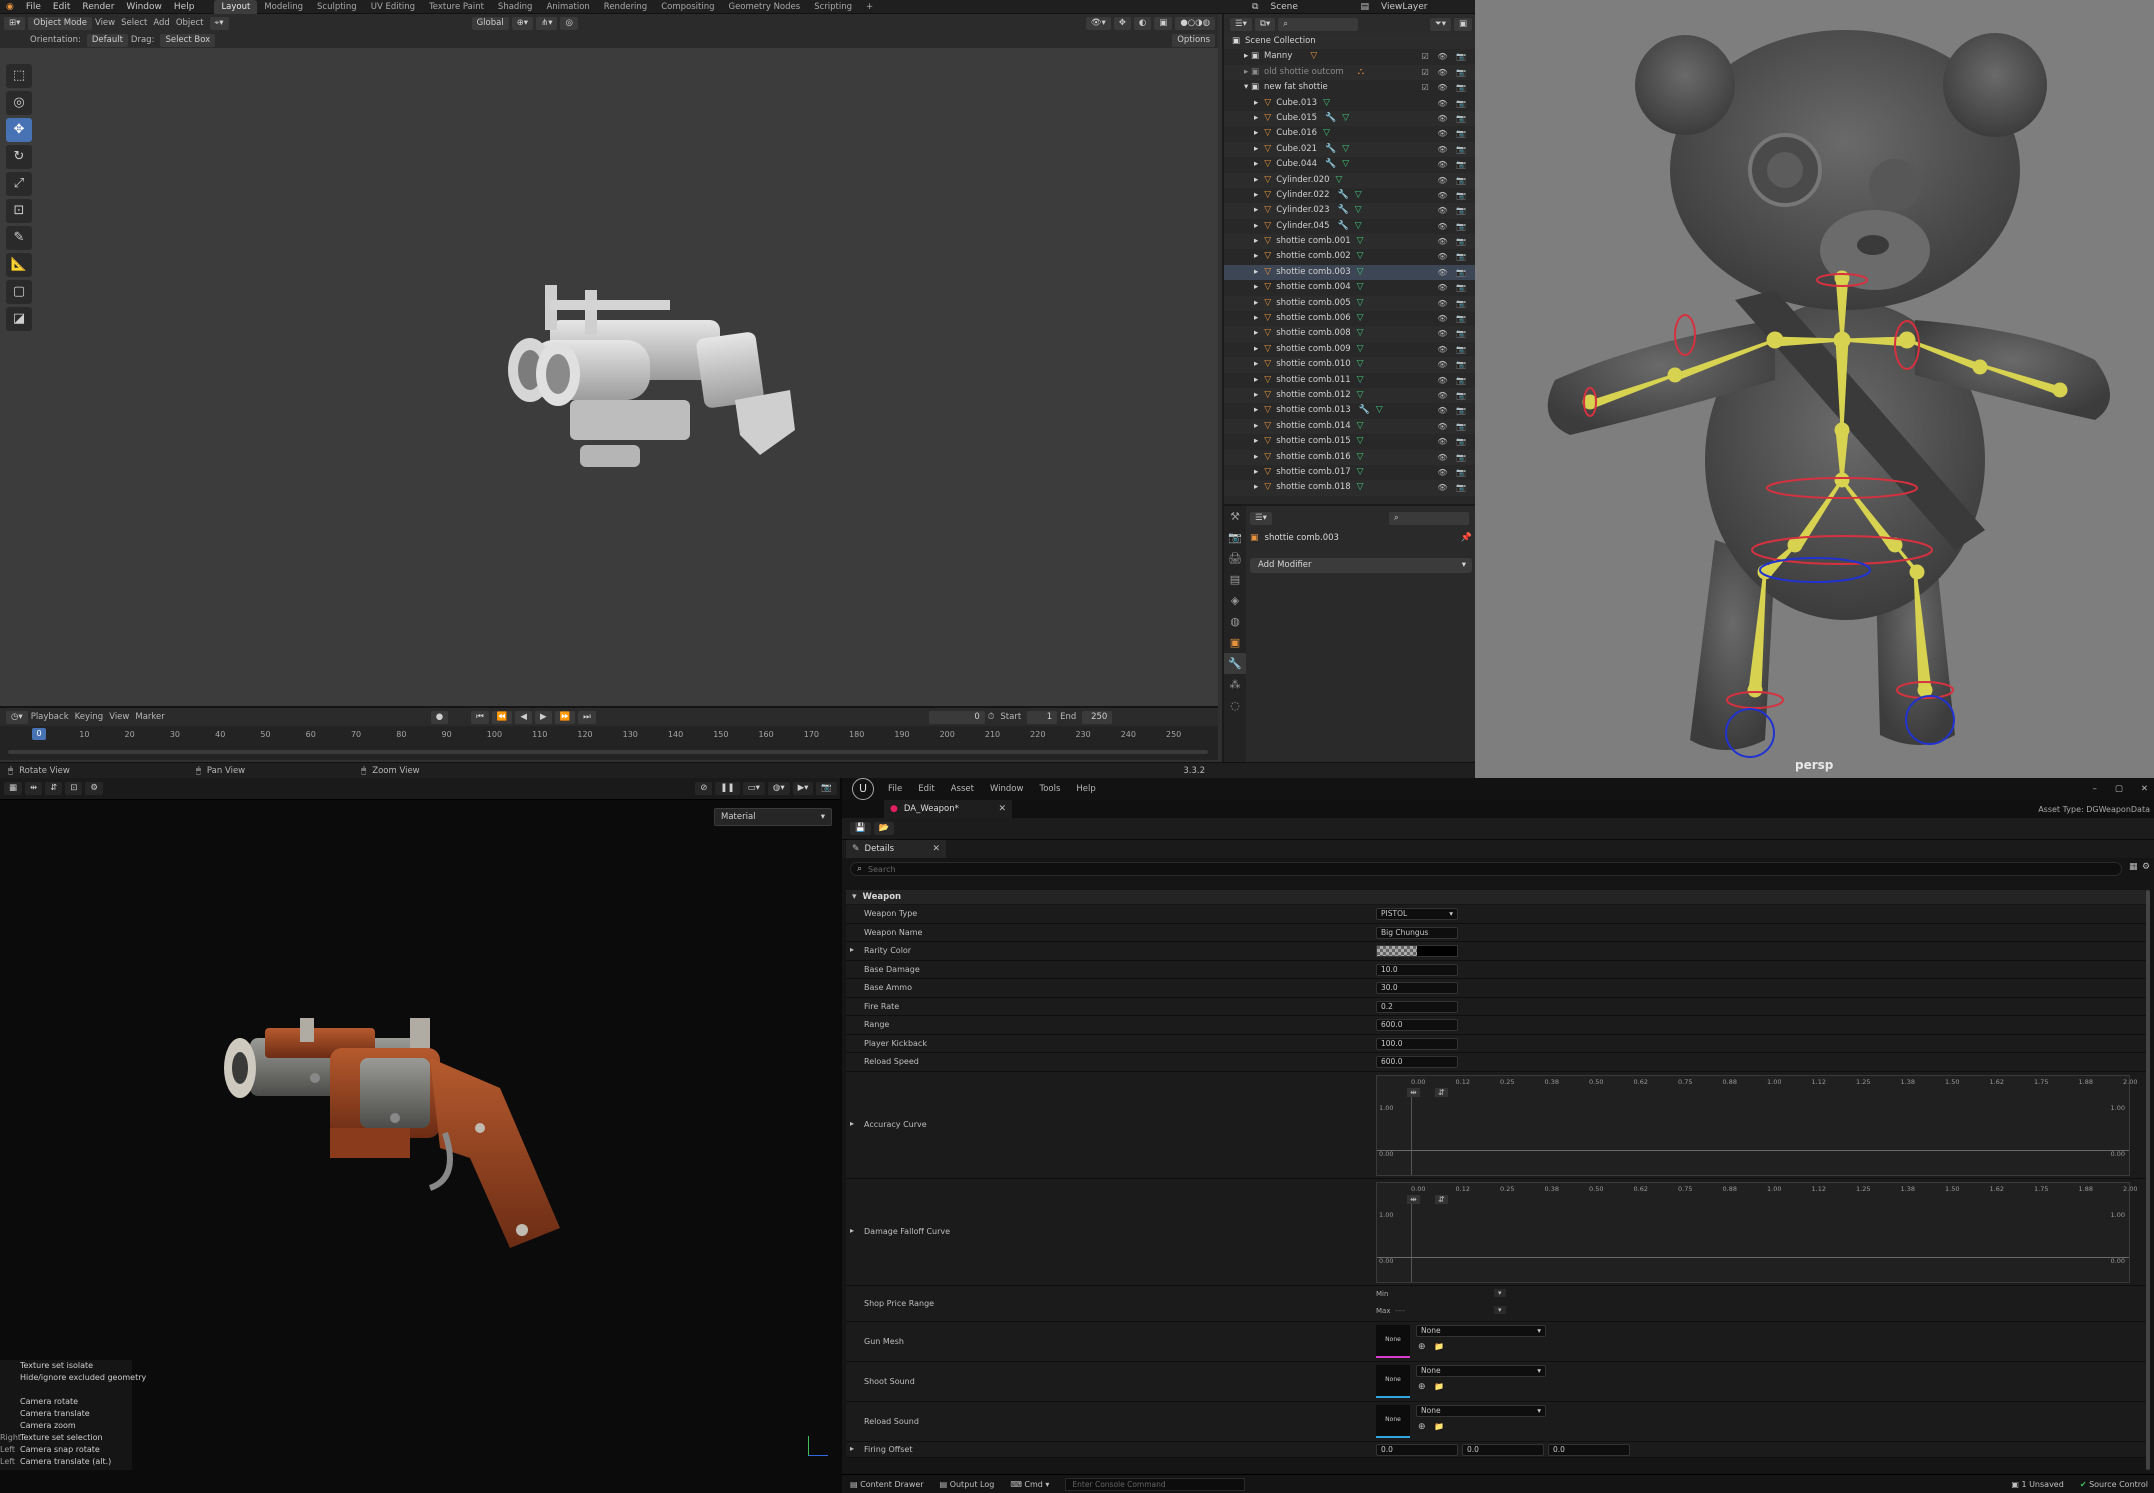 The image size is (2154, 1493). Describe the element at coordinates (456, 7) in the screenshot. I see `workspace-tab-texture-paint: Texture Paint` at that location.